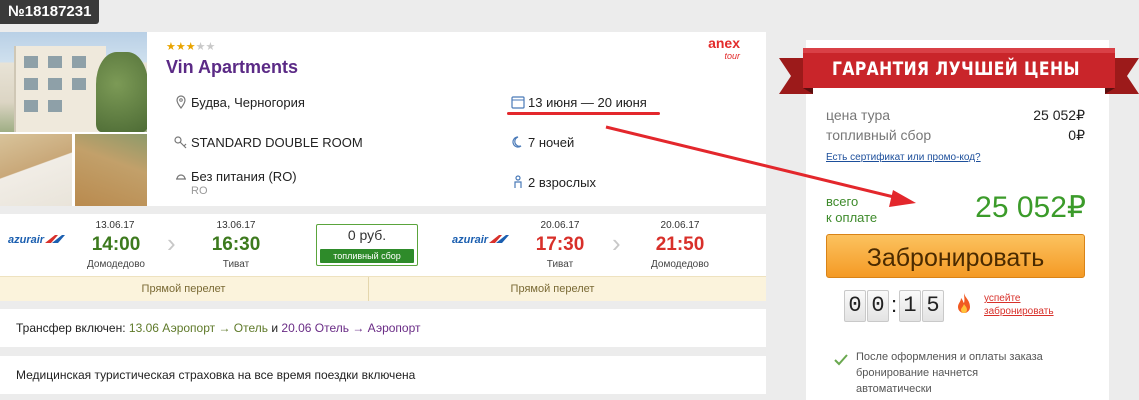 The height and width of the screenshot is (400, 1139). I want to click on location-row: Будва, Черногория, so click(239, 102).